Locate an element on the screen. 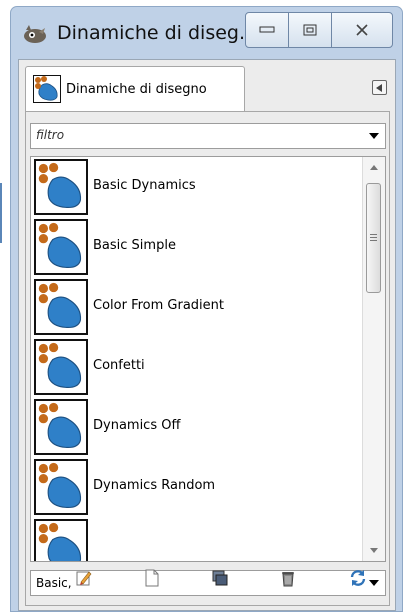 The width and height of the screenshot is (403, 612). edit-icon is located at coordinates (84, 578).